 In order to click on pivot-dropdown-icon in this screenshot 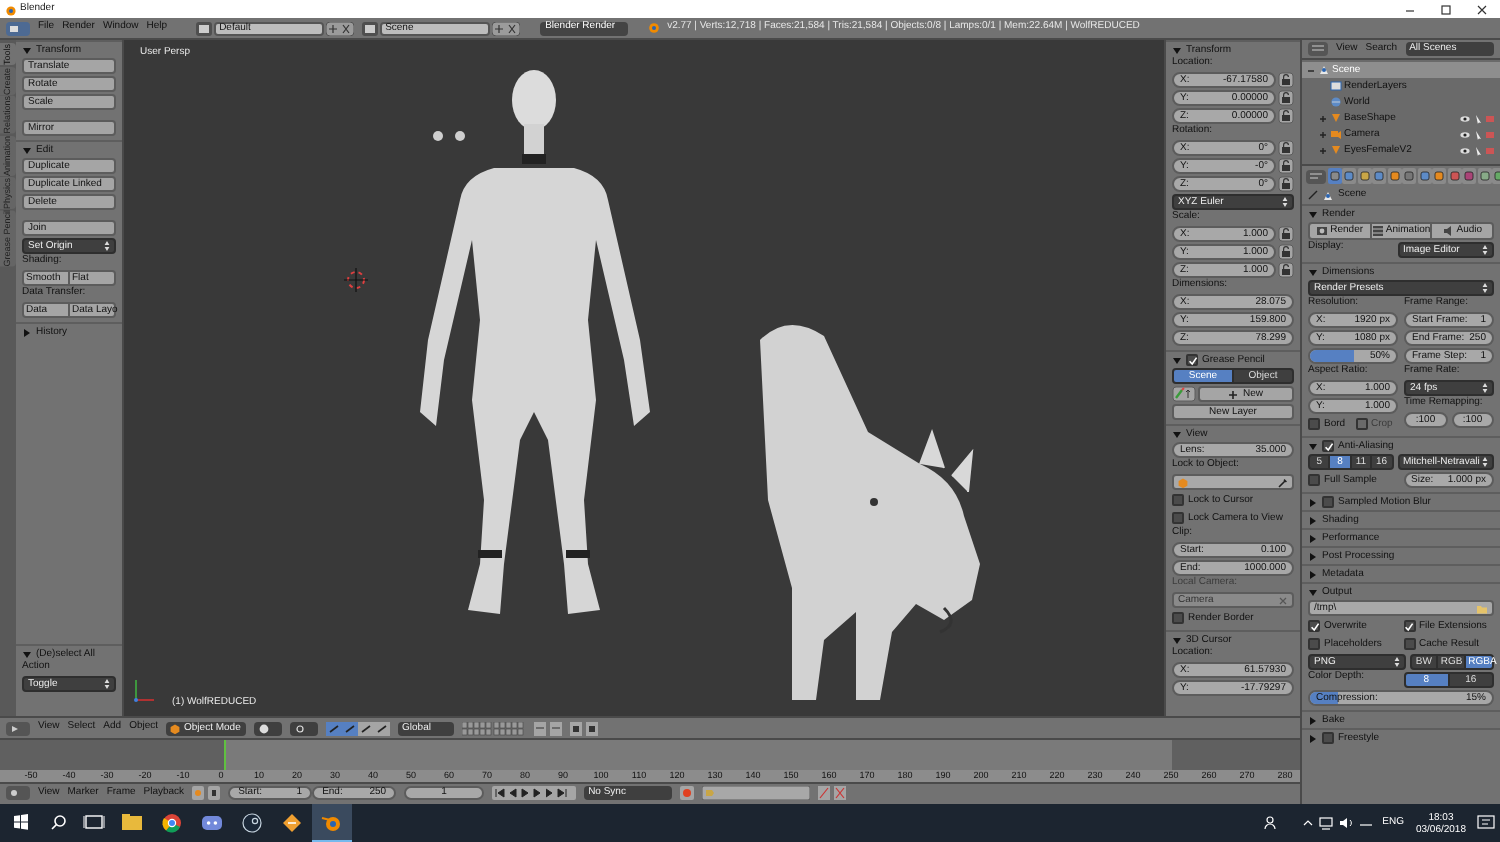, I will do `click(304, 728)`.